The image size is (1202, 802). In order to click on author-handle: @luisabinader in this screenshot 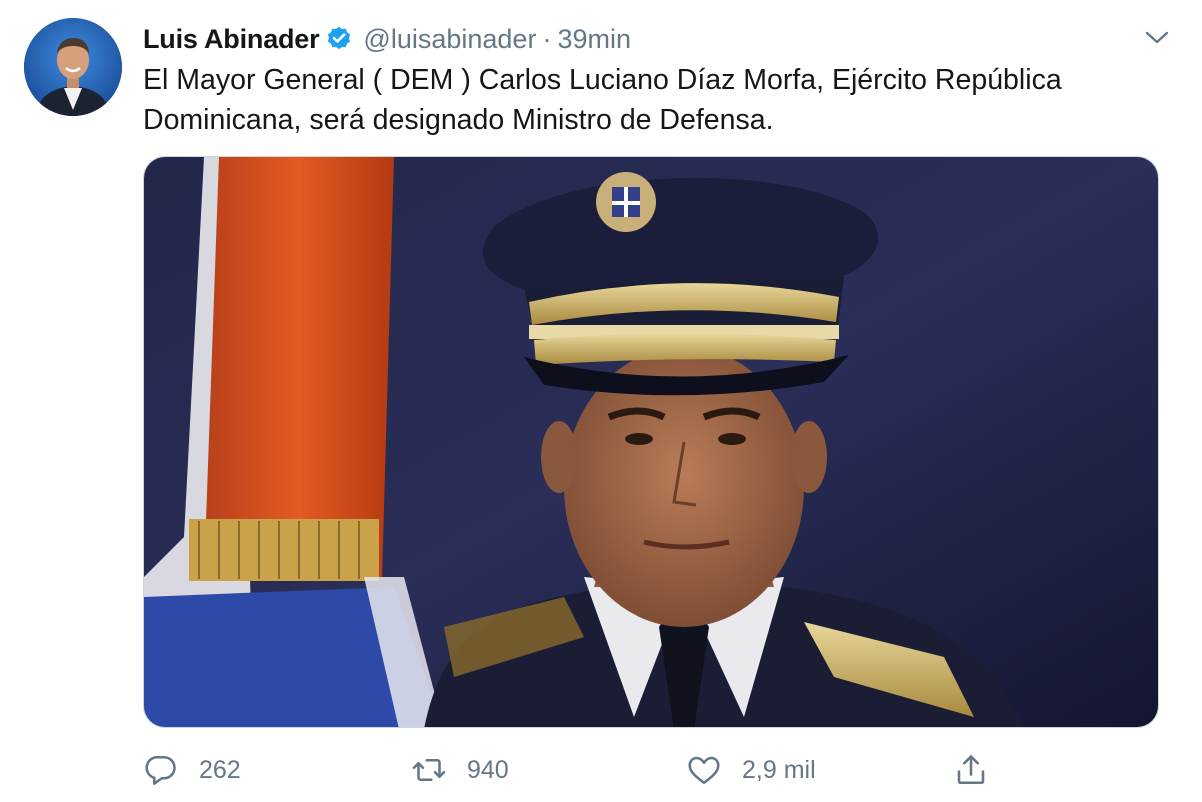, I will do `click(449, 39)`.